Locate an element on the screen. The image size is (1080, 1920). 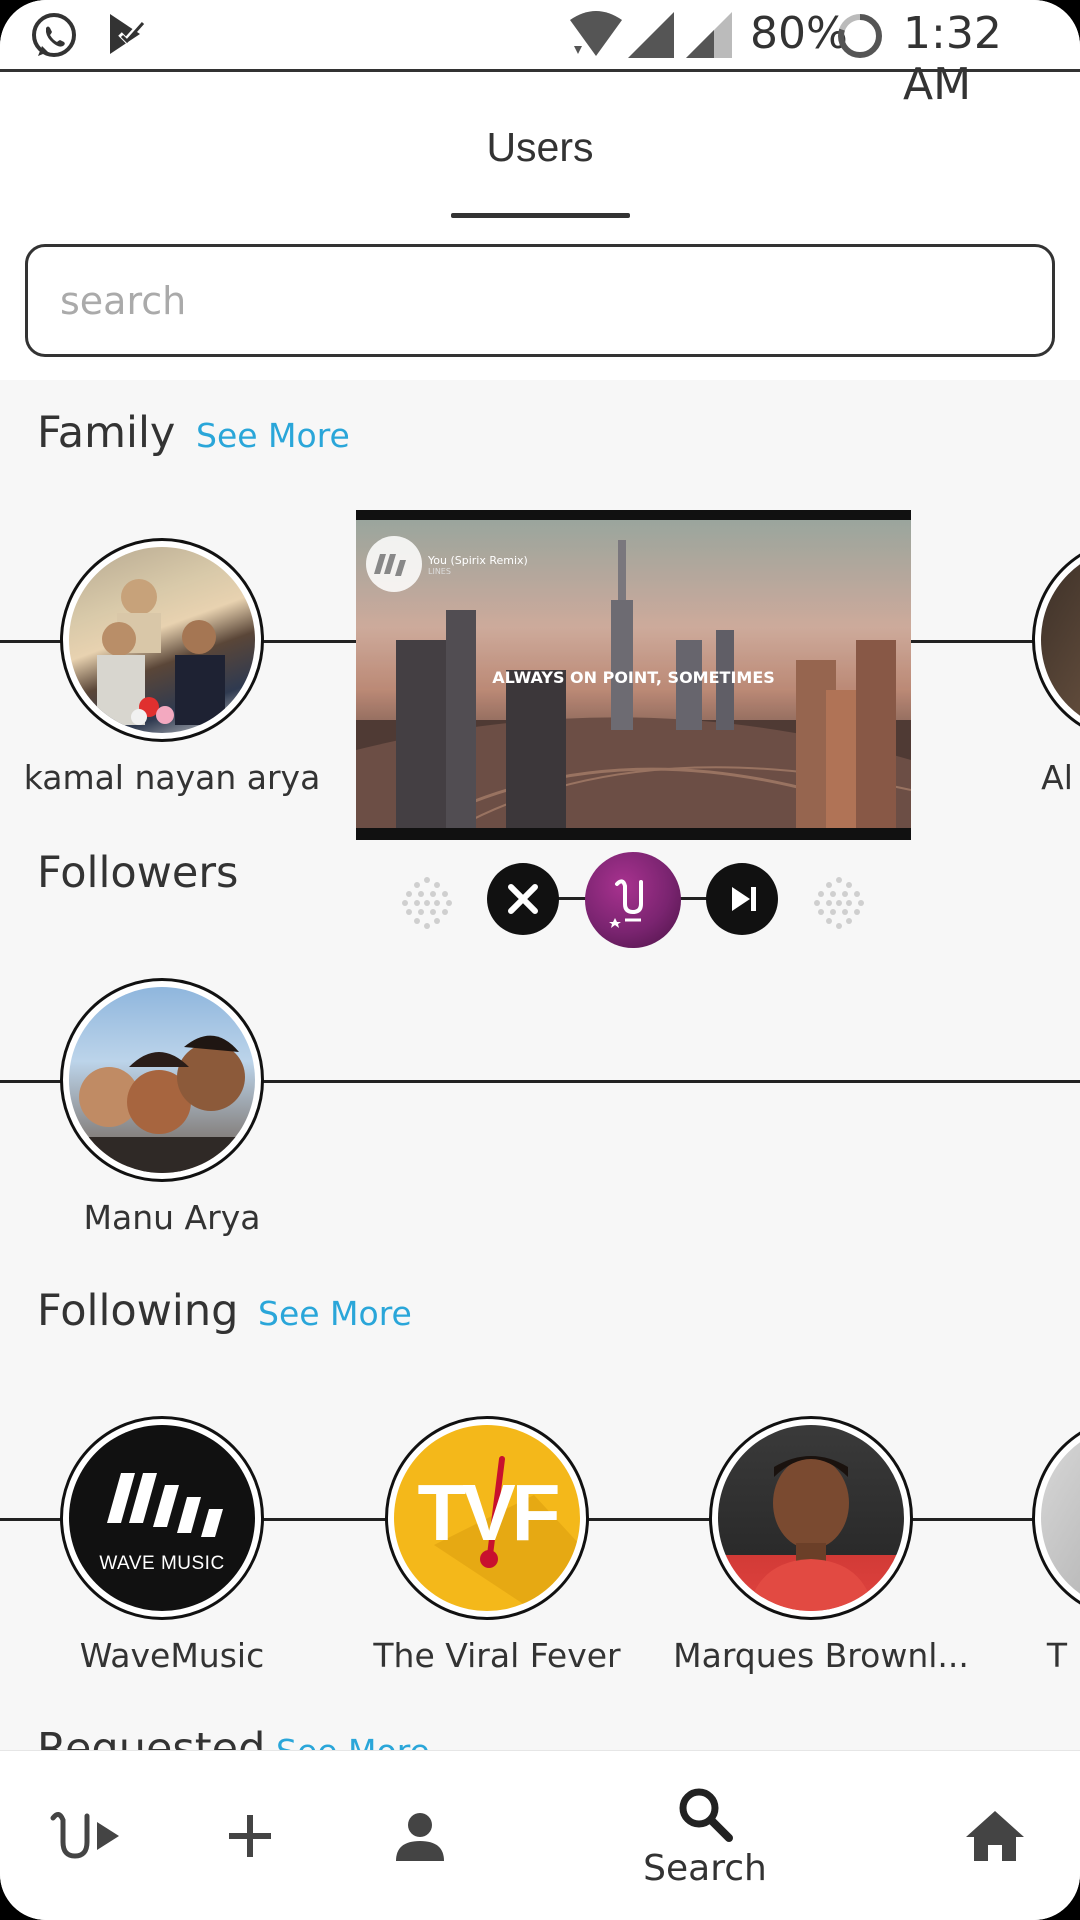
person-icon is located at coordinates (420, 1837).